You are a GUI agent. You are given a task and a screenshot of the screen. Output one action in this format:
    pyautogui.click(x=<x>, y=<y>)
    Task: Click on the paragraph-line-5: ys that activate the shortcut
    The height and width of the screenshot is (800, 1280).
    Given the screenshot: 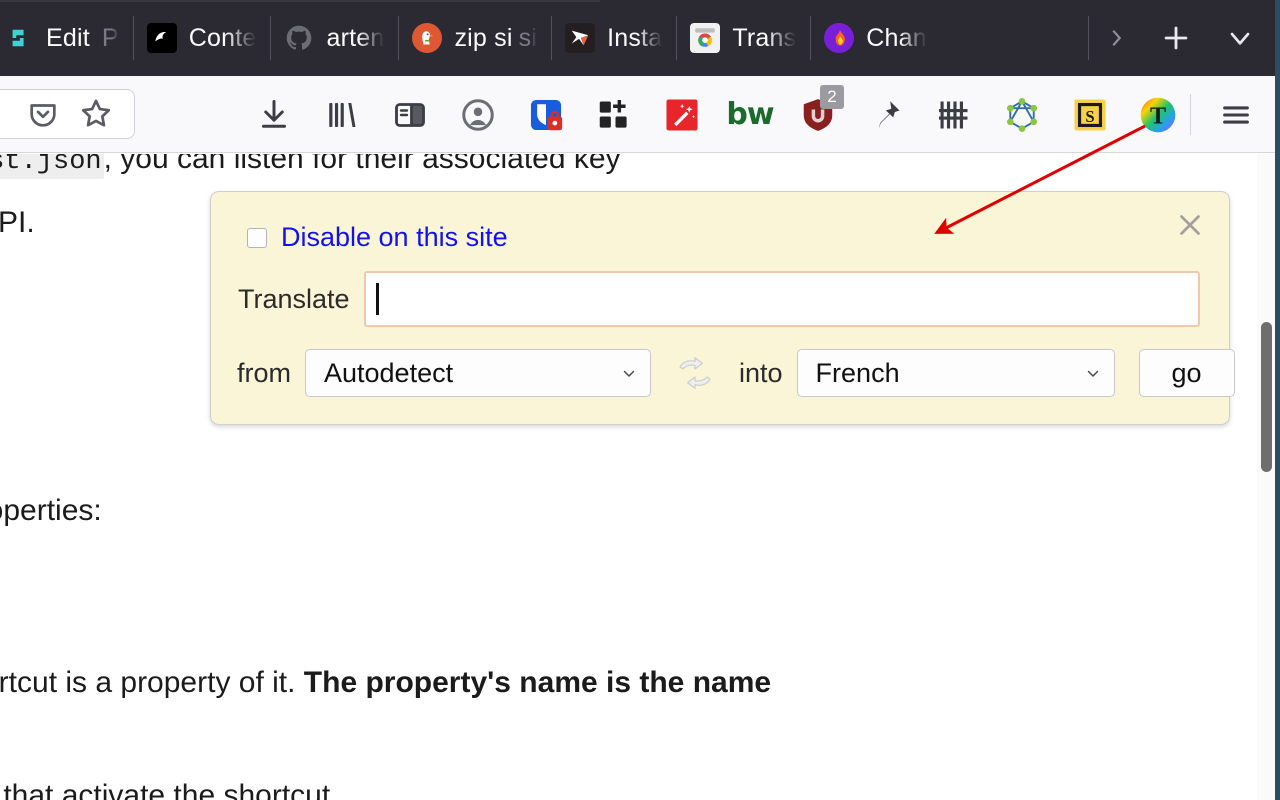 What is the action you would take?
    pyautogui.click(x=165, y=789)
    